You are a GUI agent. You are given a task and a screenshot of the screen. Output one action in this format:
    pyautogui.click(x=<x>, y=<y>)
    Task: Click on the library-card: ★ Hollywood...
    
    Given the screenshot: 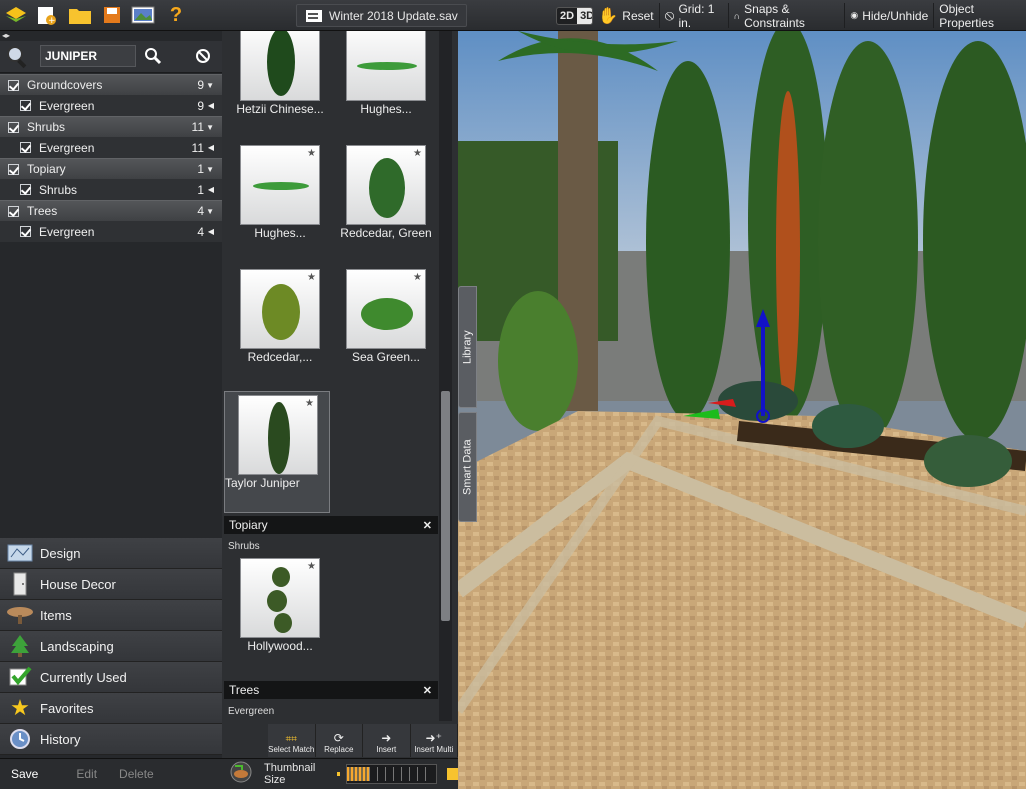 What is the action you would take?
    pyautogui.click(x=277, y=619)
    